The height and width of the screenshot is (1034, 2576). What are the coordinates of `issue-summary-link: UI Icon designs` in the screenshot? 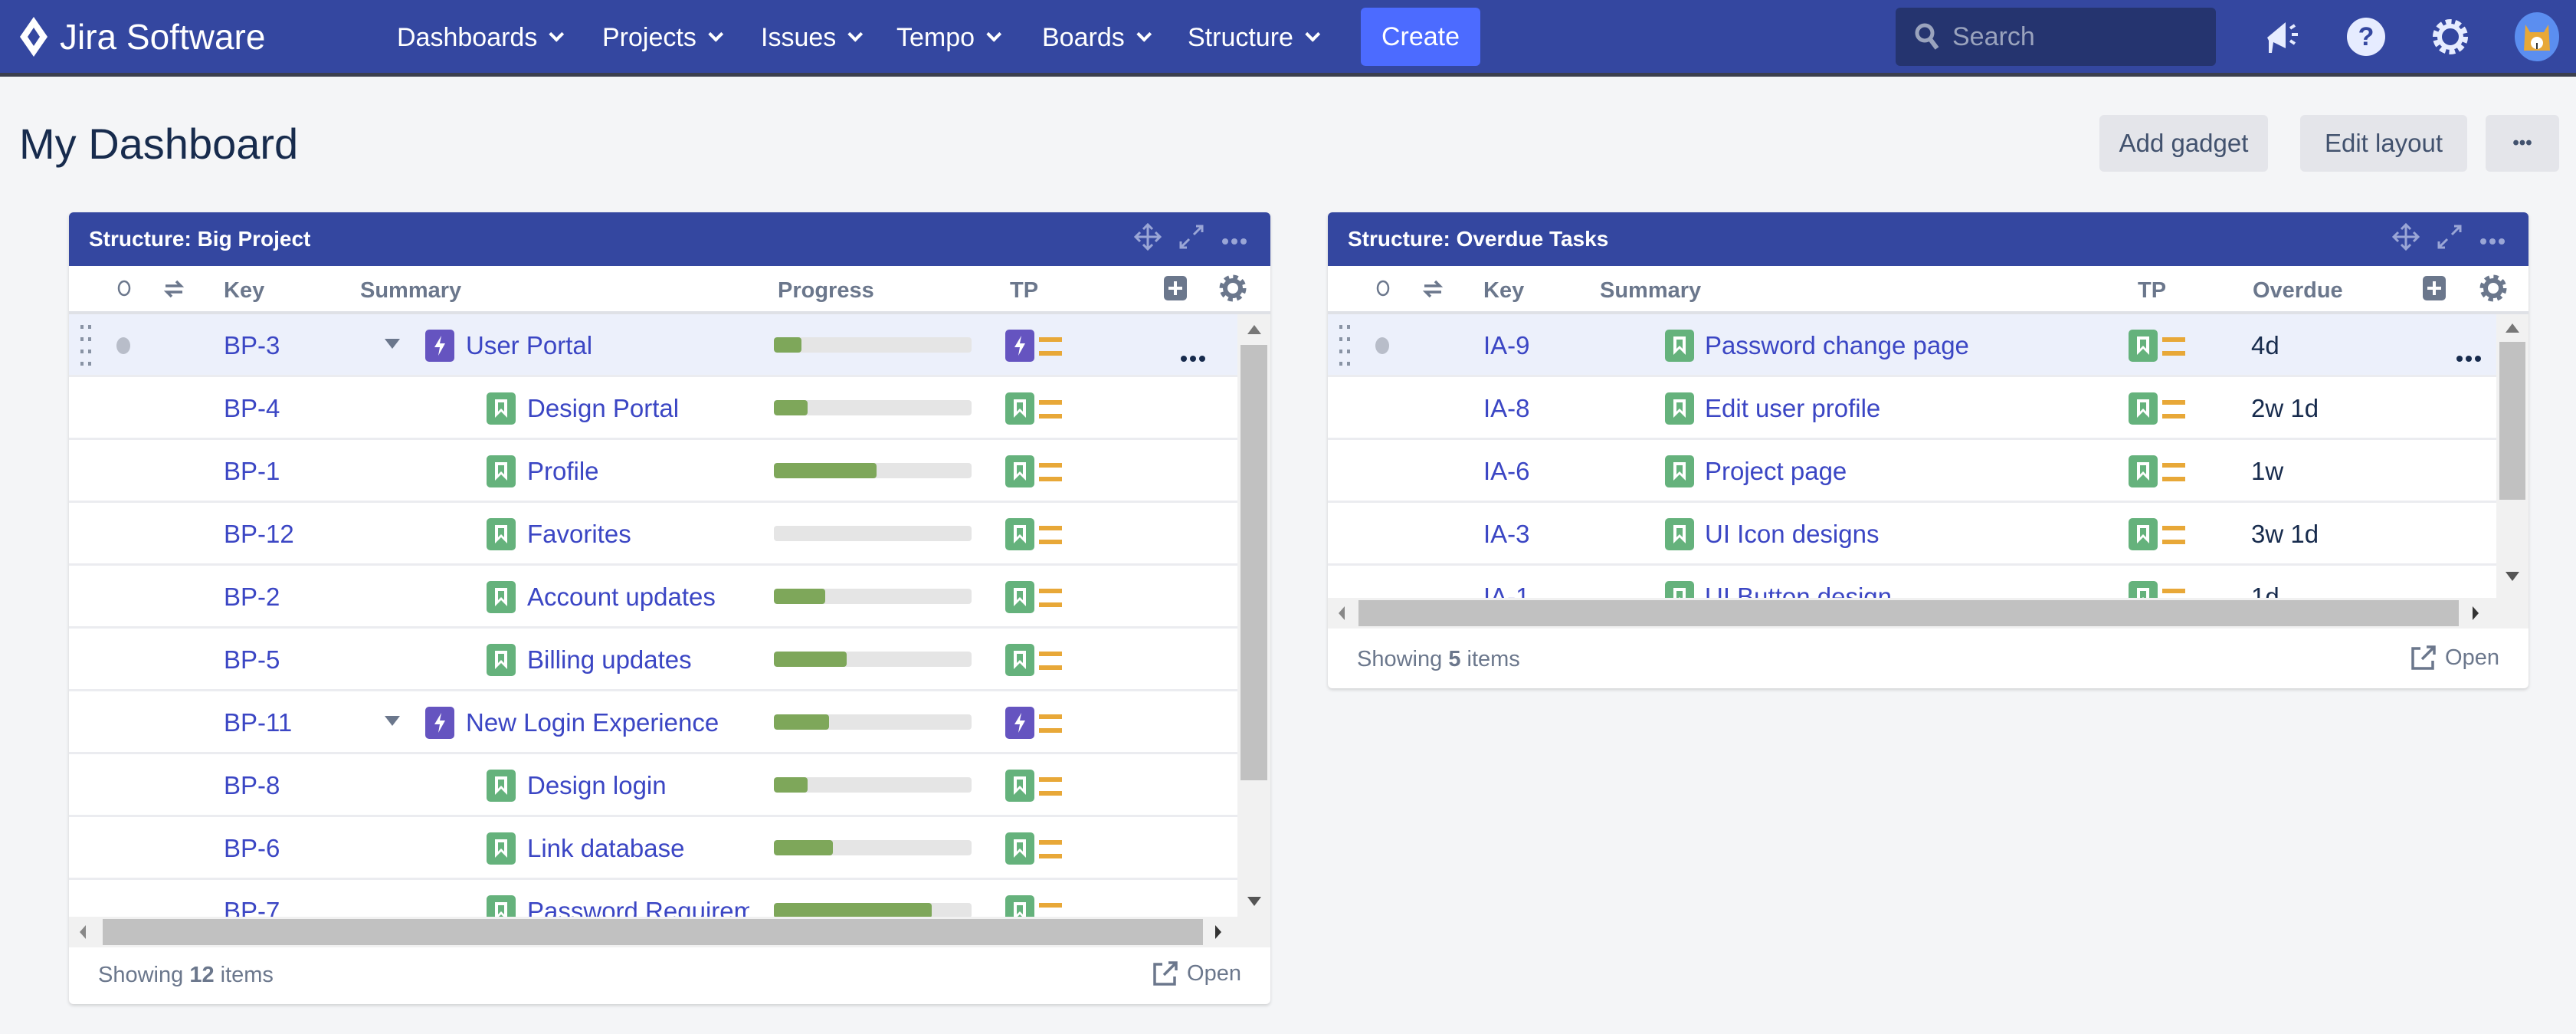 It's located at (1792, 534).